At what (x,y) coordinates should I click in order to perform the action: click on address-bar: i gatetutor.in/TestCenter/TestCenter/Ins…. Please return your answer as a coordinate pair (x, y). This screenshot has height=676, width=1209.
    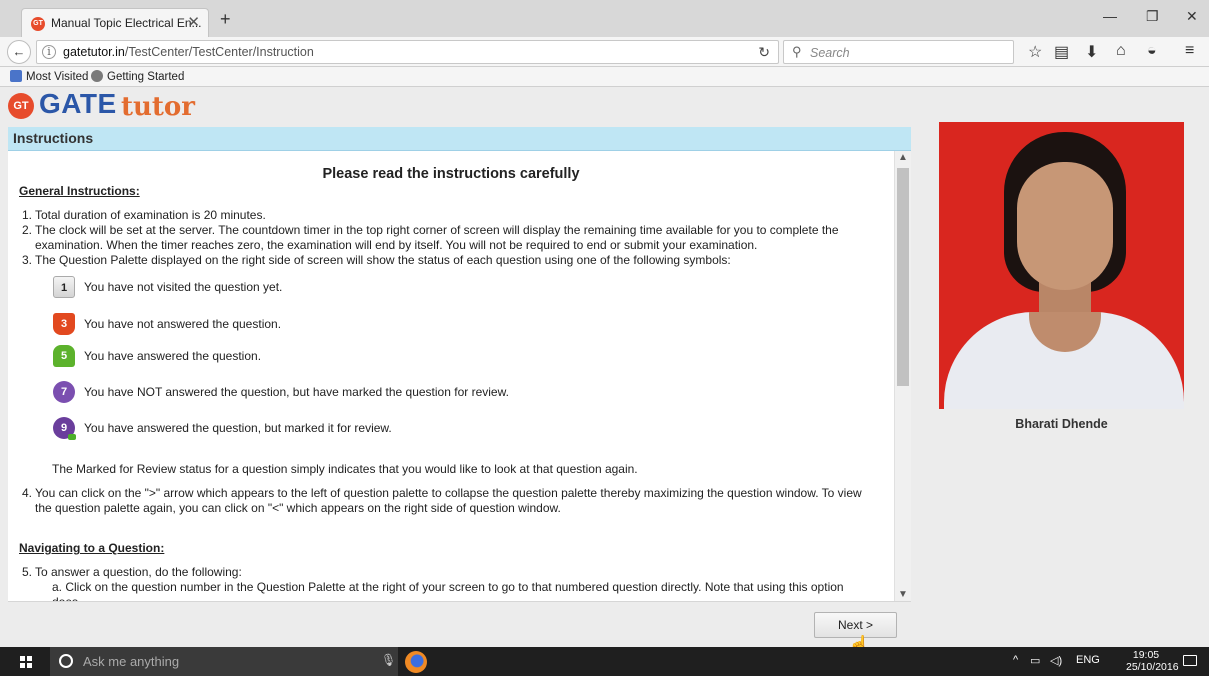
    Looking at the image, I should click on (407, 52).